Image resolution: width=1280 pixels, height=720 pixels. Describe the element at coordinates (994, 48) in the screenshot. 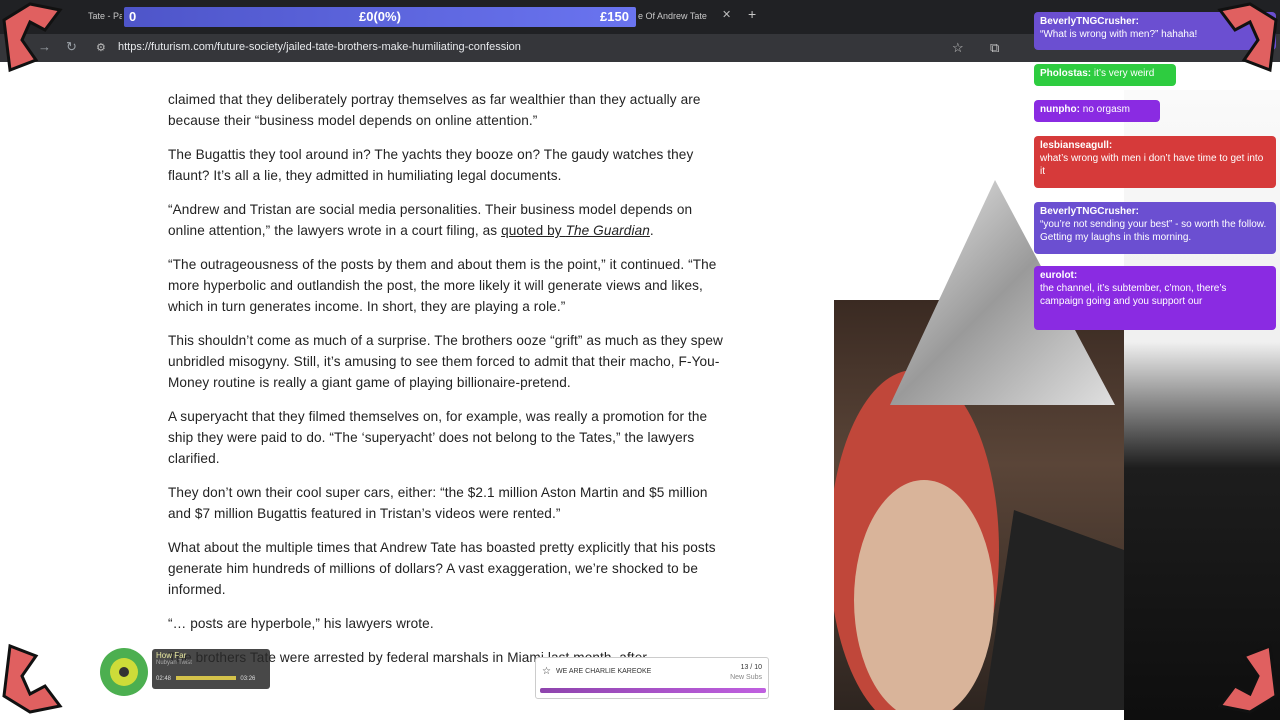

I see `extensions-icon: ⧉` at that location.